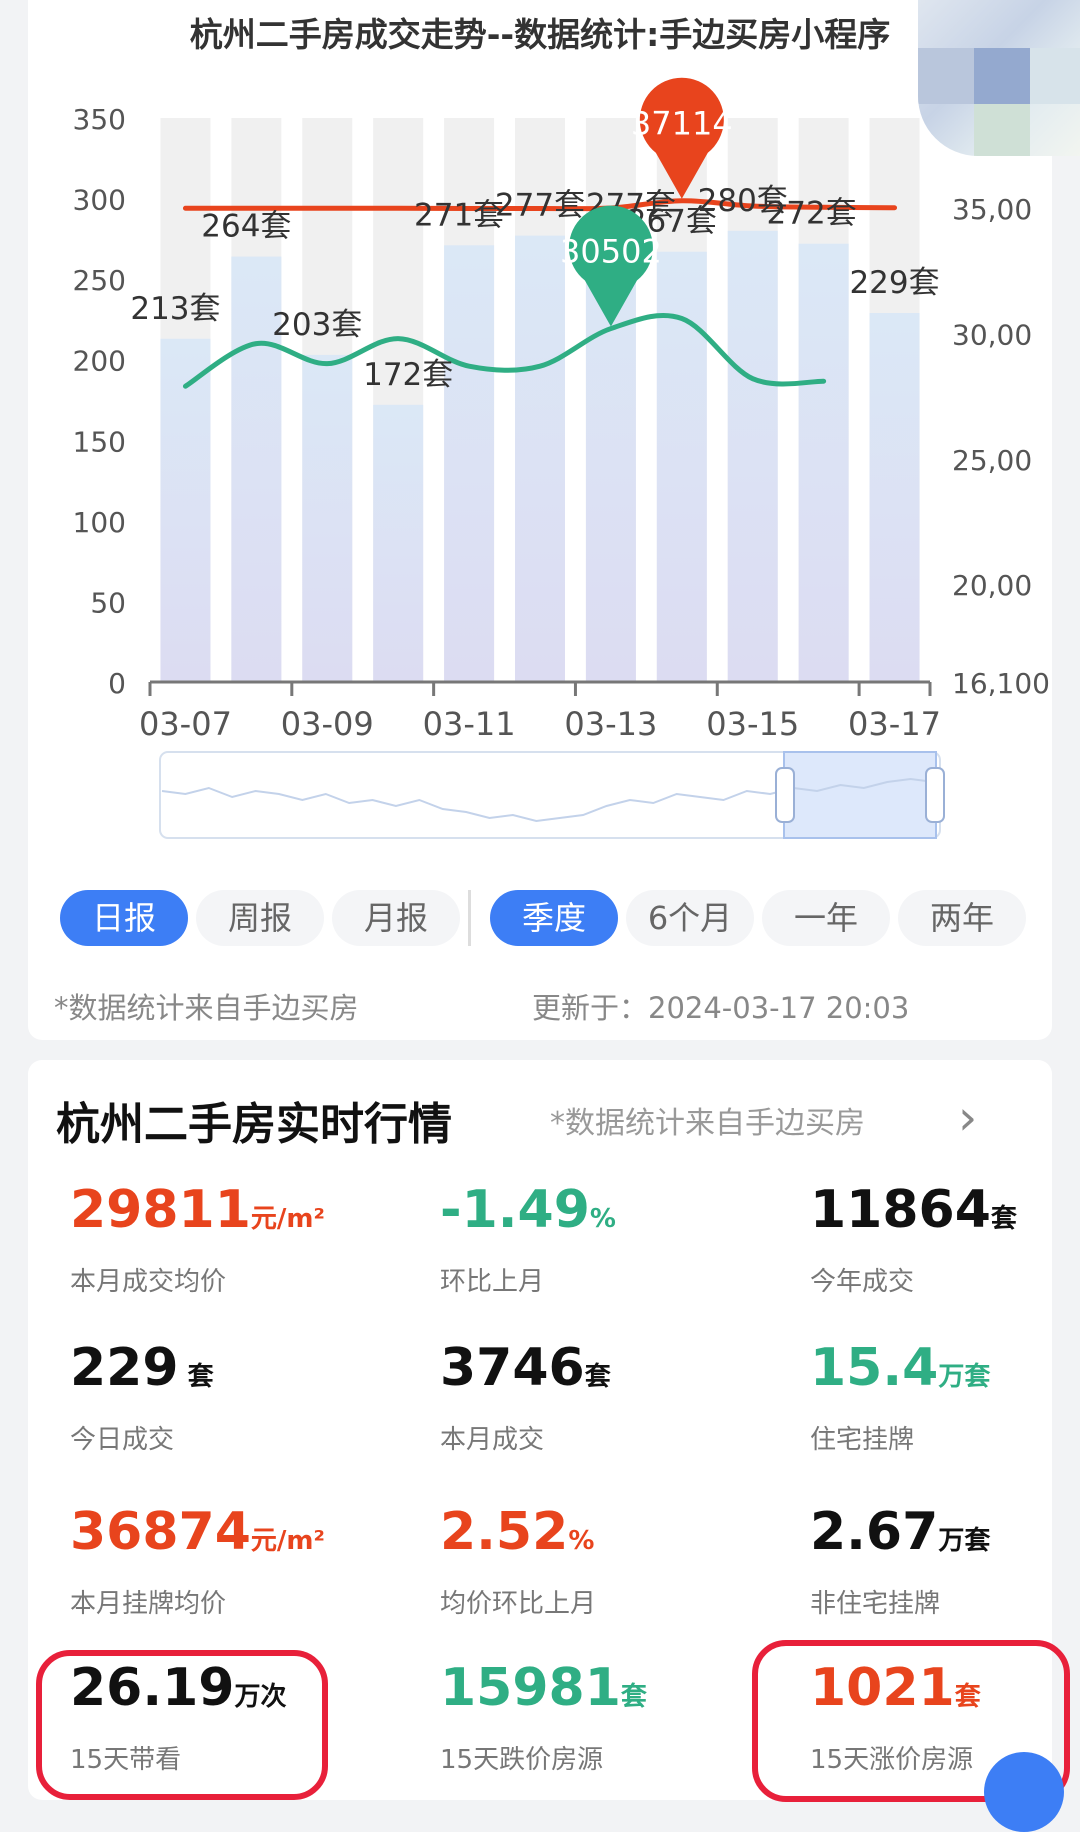  Describe the element at coordinates (492, 1282) in the screenshot. I see `stat-label: 环比上月` at that location.